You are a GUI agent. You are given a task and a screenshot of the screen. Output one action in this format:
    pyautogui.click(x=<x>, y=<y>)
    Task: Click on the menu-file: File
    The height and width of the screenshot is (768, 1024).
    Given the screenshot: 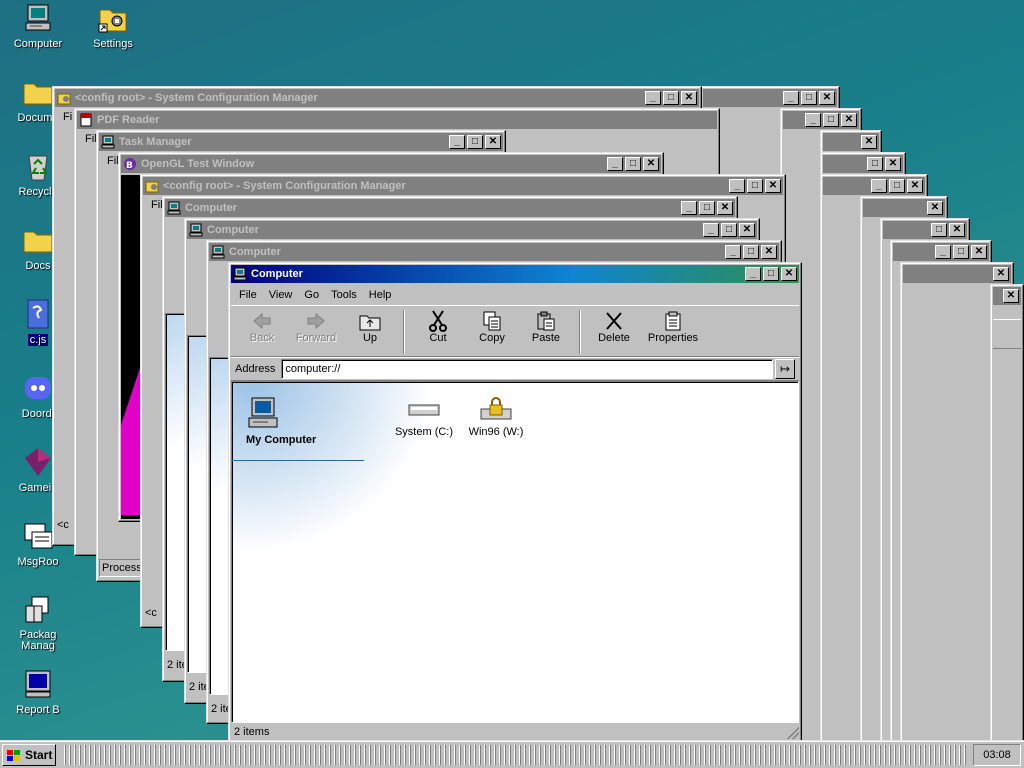 What is the action you would take?
    pyautogui.click(x=248, y=295)
    